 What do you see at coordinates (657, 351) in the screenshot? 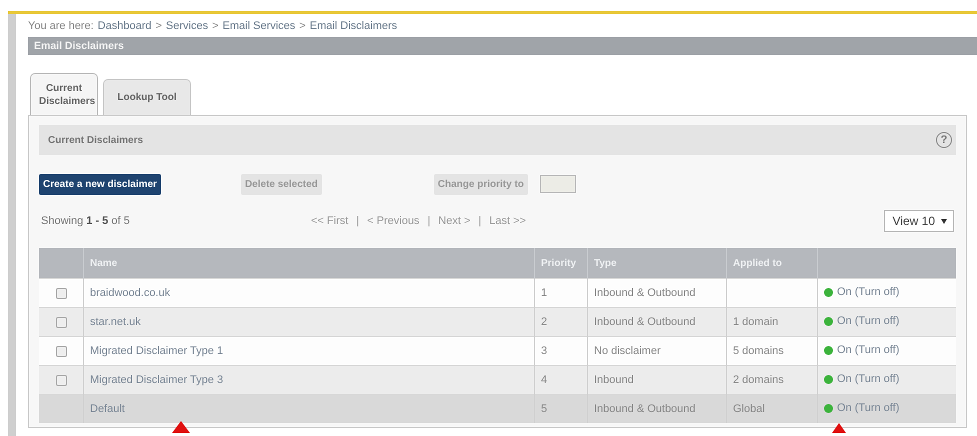
I see `table-cell: No disclaimer` at bounding box center [657, 351].